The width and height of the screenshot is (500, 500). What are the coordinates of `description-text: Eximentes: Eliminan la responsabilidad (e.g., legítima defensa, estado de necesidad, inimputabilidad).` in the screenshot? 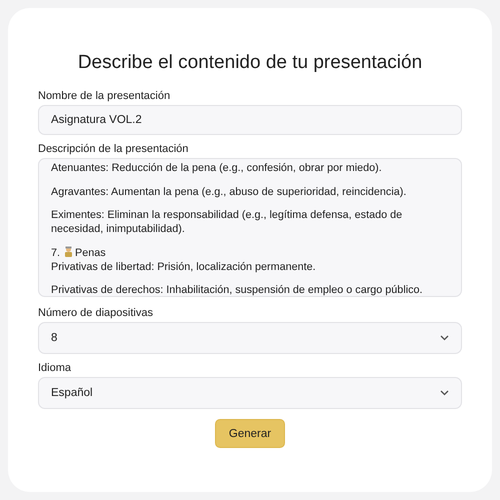 It's located at (227, 222).